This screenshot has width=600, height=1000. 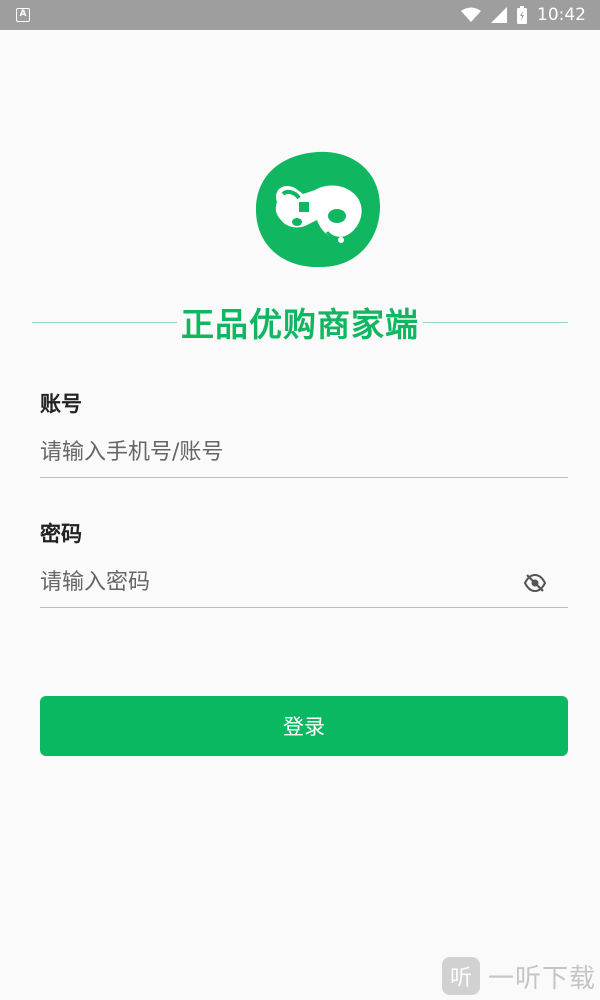 What do you see at coordinates (461, 976) in the screenshot?
I see `watermark-badge: 听` at bounding box center [461, 976].